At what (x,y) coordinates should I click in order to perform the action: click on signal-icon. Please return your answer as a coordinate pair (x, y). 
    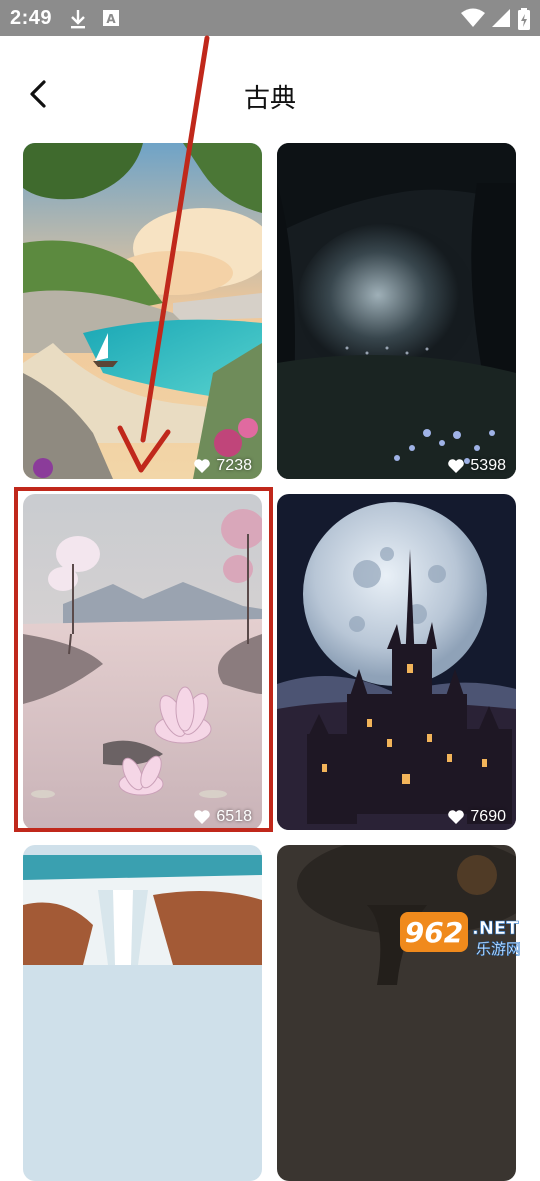
    Looking at the image, I should click on (501, 18).